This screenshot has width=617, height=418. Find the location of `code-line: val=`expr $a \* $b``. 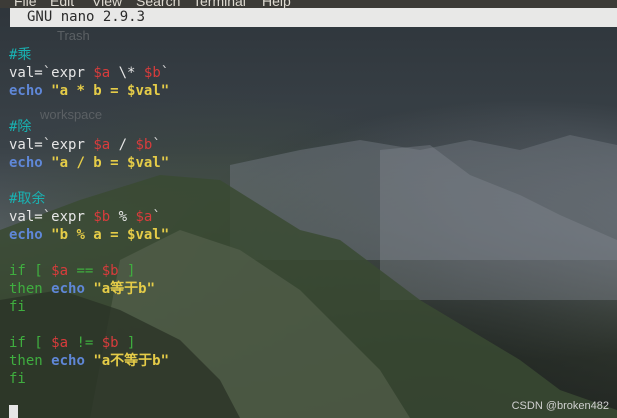

code-line: val=`expr $a \* $b` is located at coordinates (89, 73).